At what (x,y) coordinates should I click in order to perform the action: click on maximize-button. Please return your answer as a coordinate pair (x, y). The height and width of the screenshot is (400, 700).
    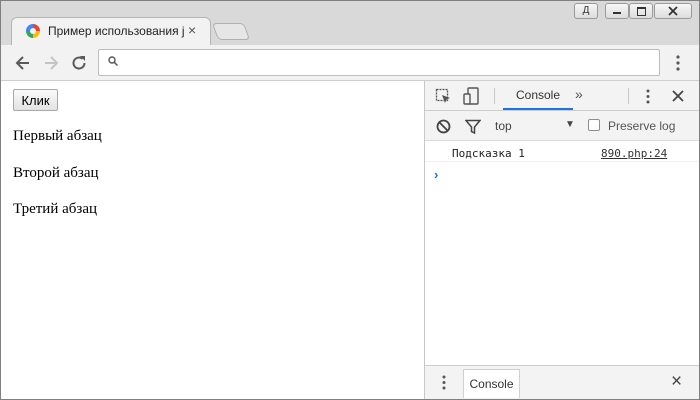
    Looking at the image, I should click on (641, 11).